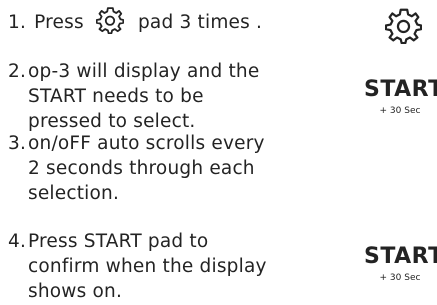 The height and width of the screenshot is (305, 437). I want to click on step-1: 1. Press pad 3 times ., so click(135, 20).